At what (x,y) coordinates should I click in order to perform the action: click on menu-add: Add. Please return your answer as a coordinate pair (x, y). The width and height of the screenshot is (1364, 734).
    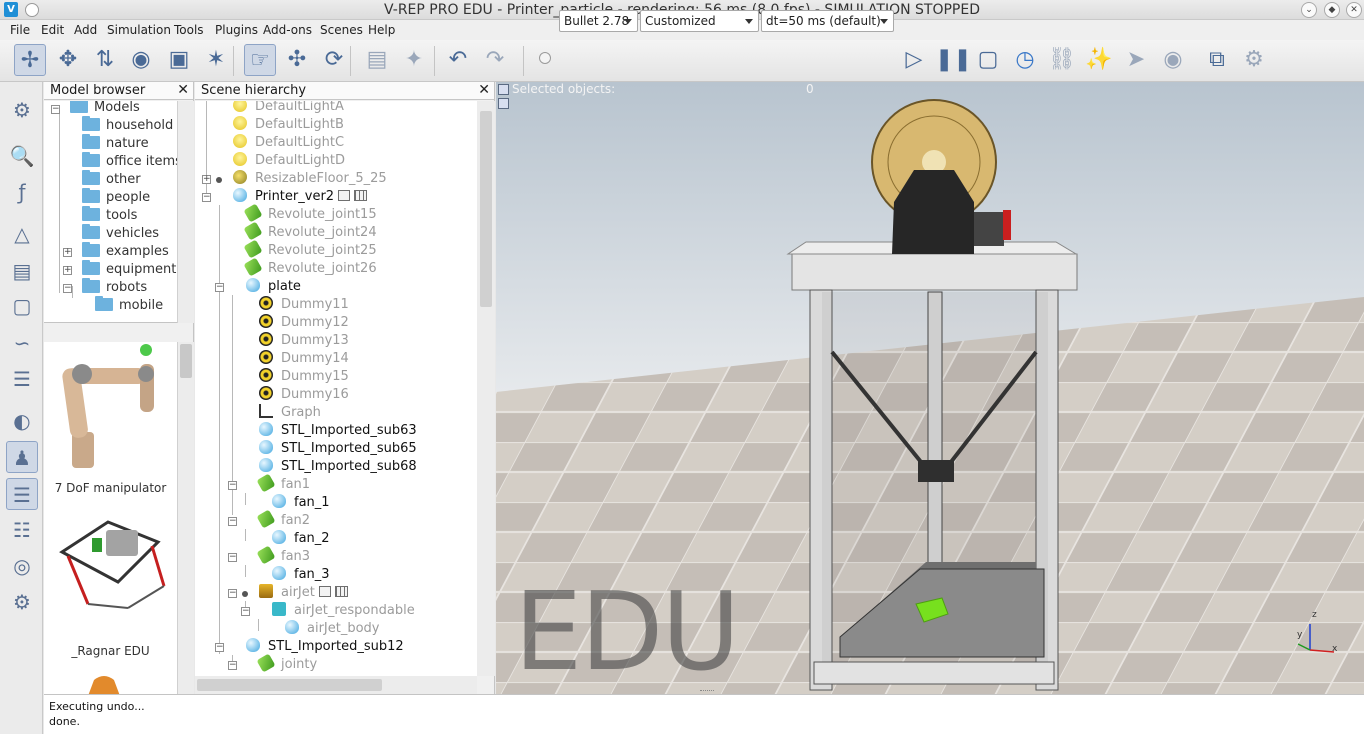
    Looking at the image, I should click on (85, 30).